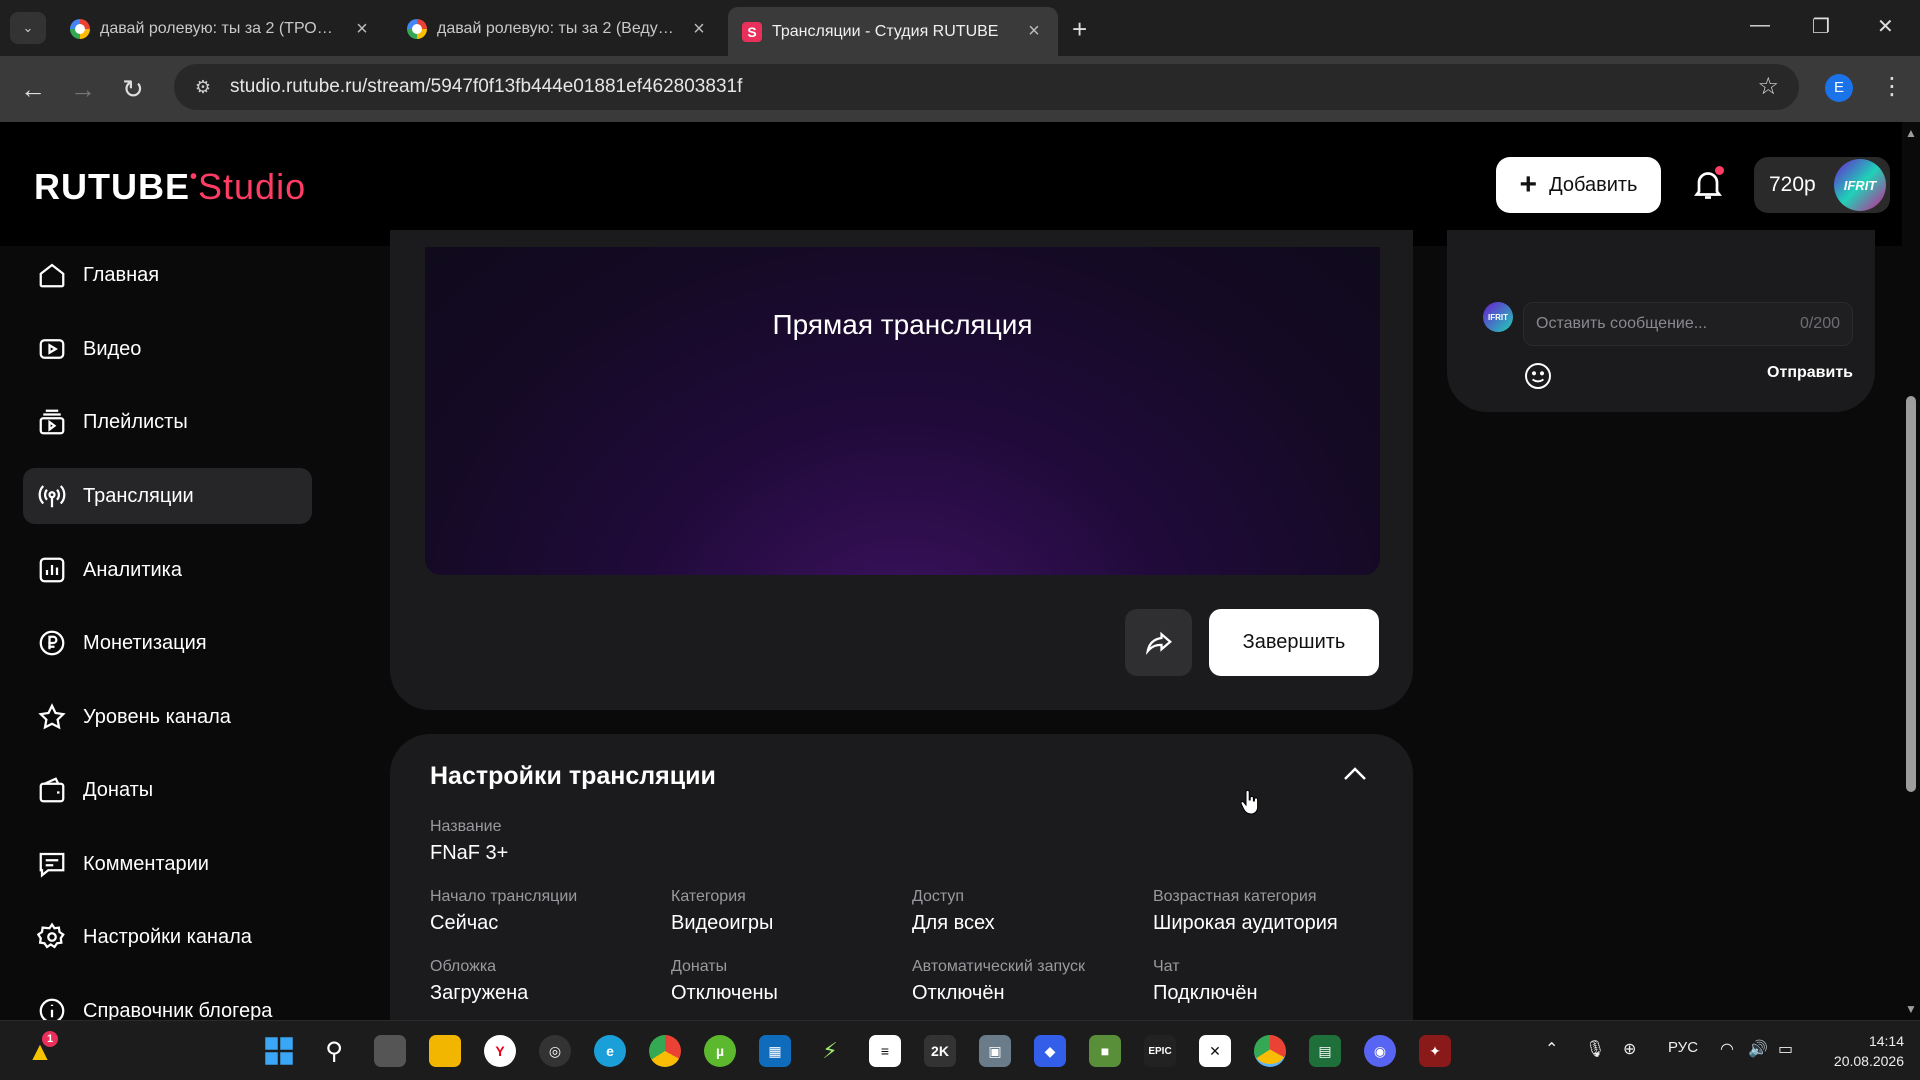 This screenshot has width=1920, height=1080. I want to click on roblox-icon: ◆, so click(1050, 1051).